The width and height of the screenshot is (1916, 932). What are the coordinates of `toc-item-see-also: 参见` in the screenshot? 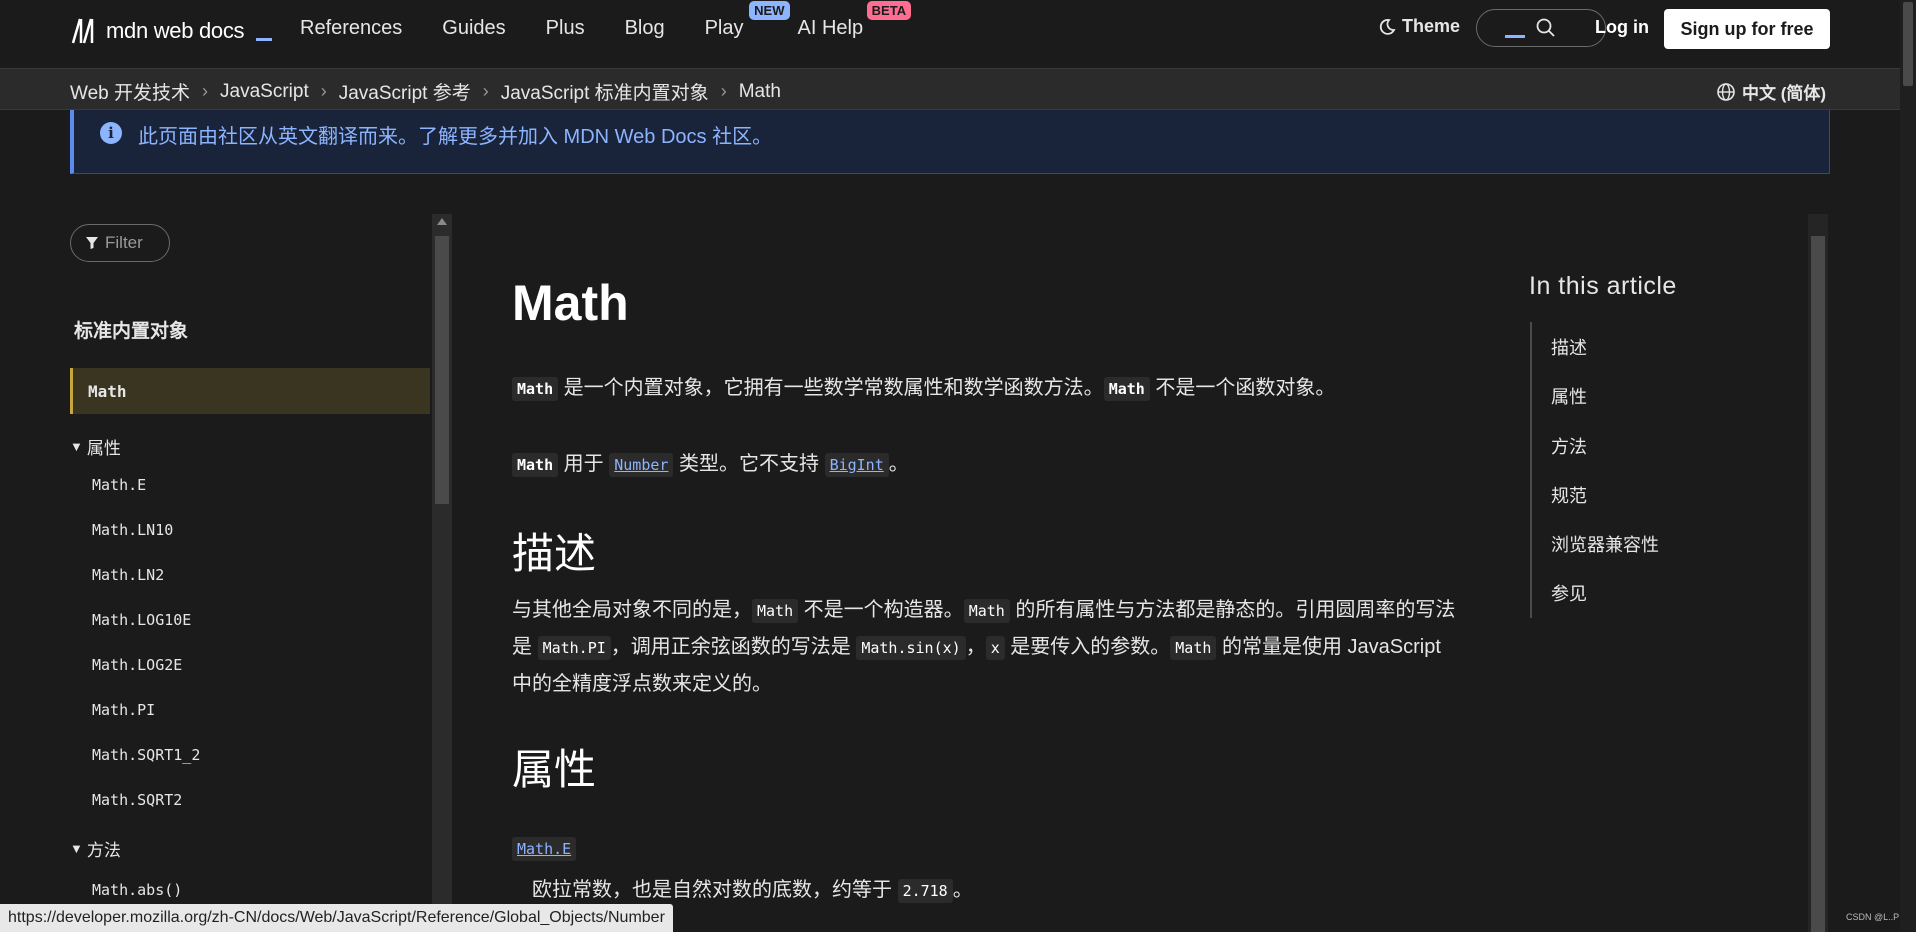 It's located at (1569, 593).